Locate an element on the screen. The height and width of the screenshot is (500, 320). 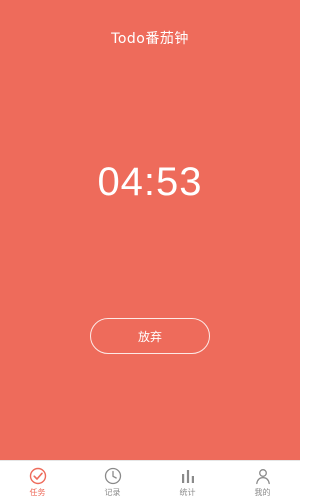
give-up-button: 放弃 is located at coordinates (150, 336).